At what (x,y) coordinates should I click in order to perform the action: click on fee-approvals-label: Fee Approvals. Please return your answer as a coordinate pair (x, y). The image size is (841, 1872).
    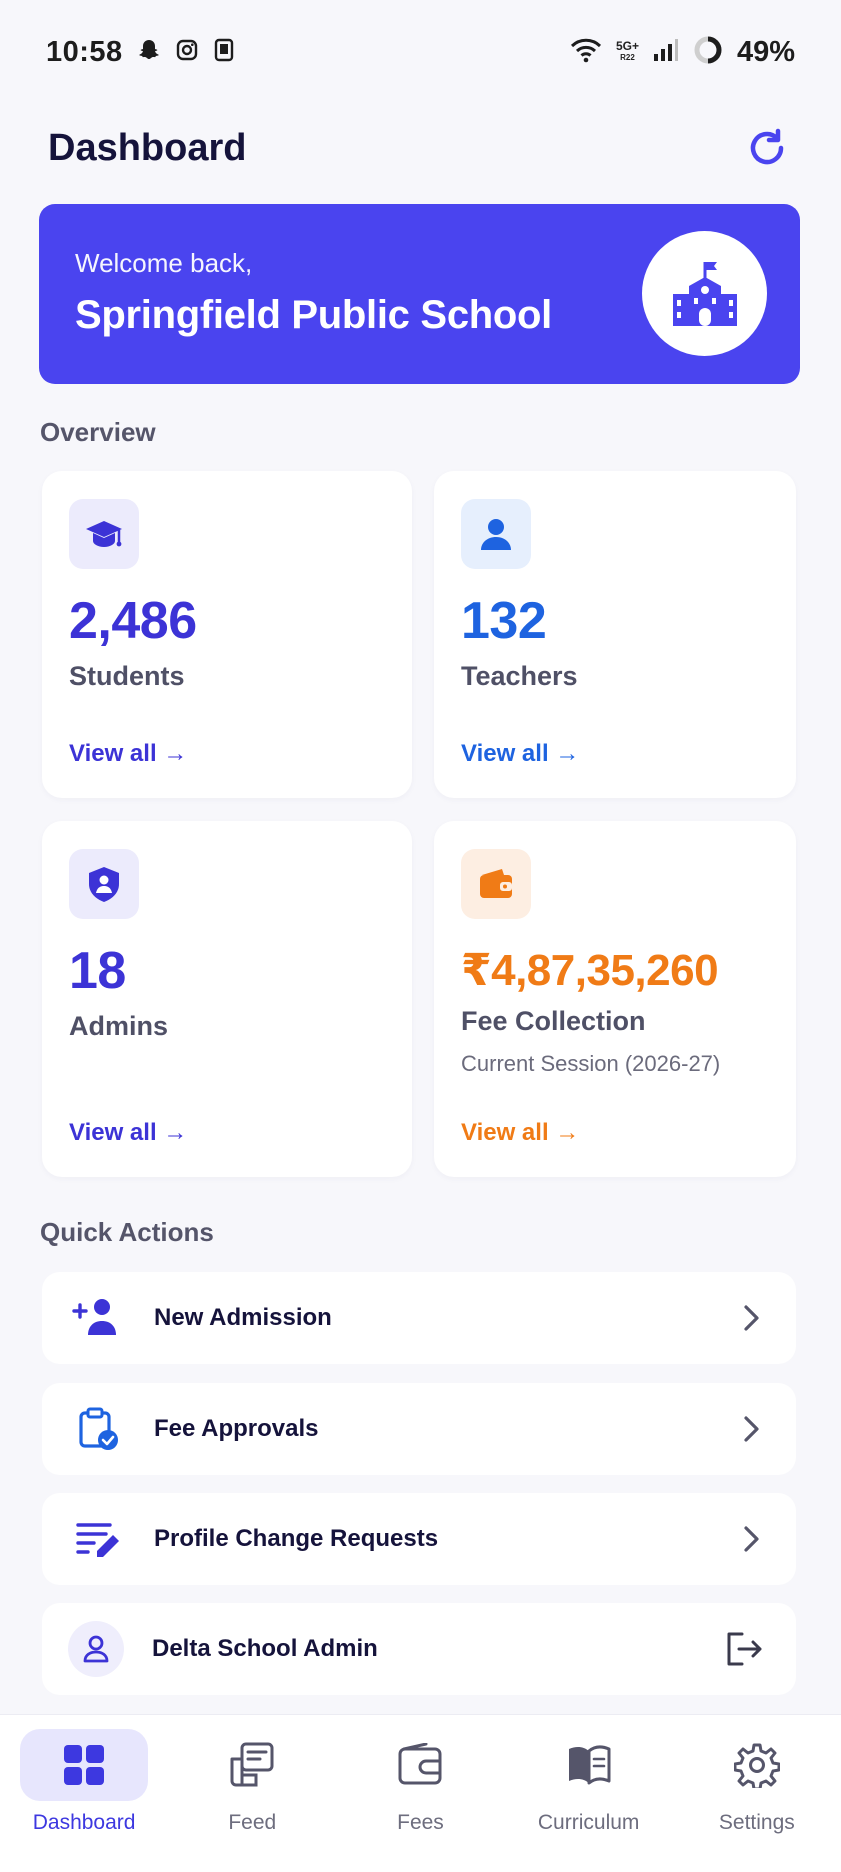
    Looking at the image, I should click on (236, 1428).